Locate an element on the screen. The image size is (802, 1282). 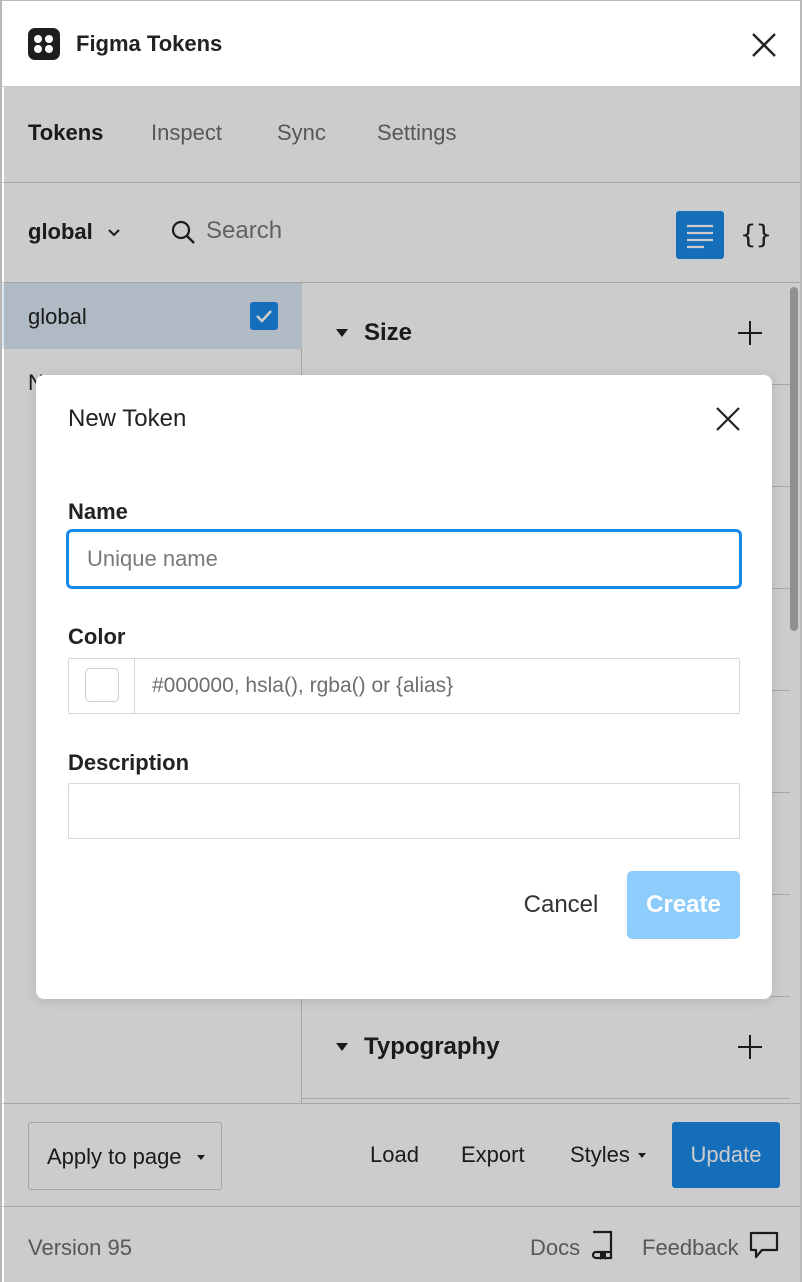
title-bar: Figma Tokens is located at coordinates (401, 44).